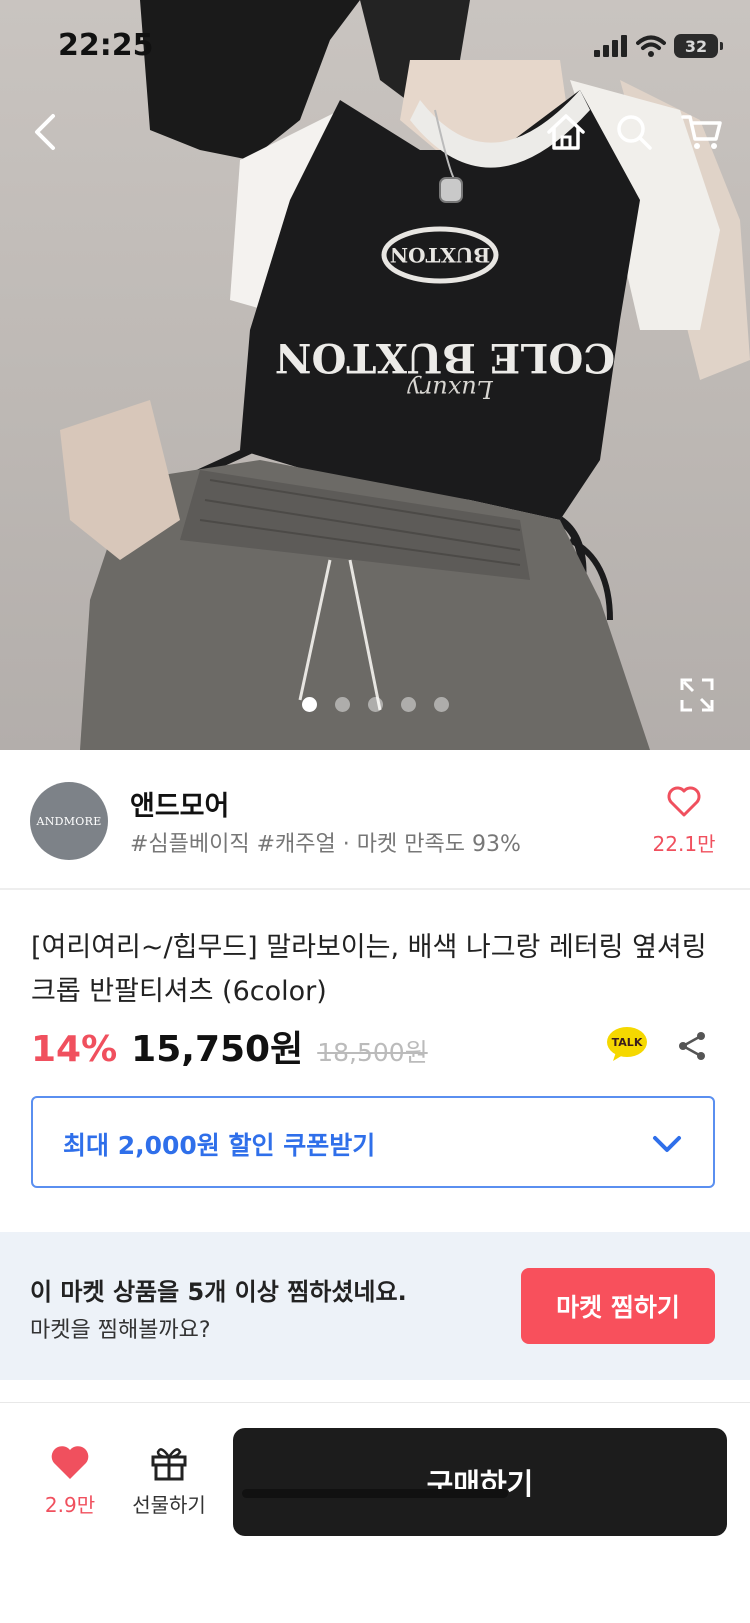  I want to click on search-icon, so click(634, 132).